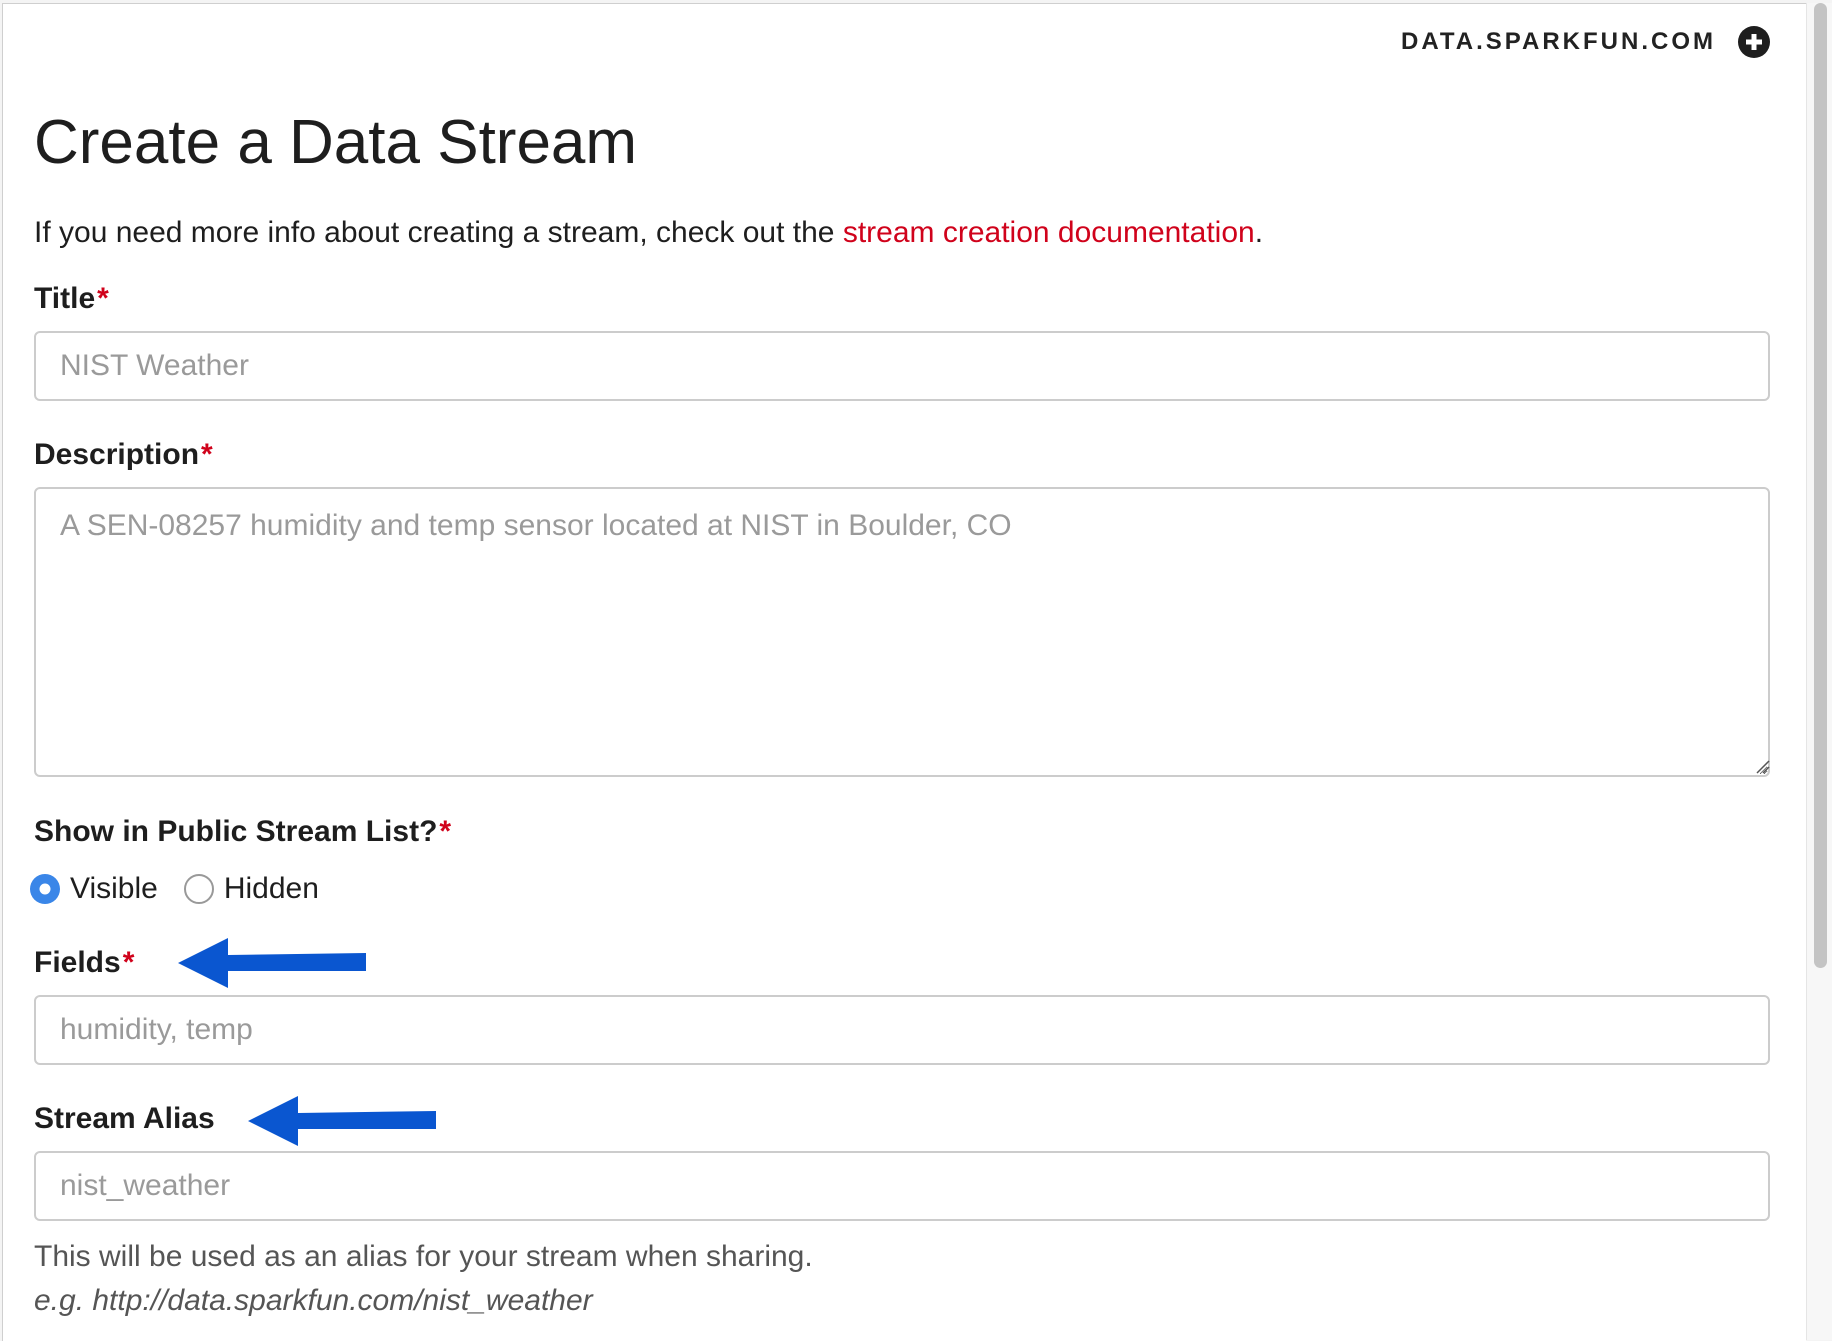 This screenshot has width=1832, height=1341. I want to click on alias-label-text: Stream Alias, so click(124, 1118).